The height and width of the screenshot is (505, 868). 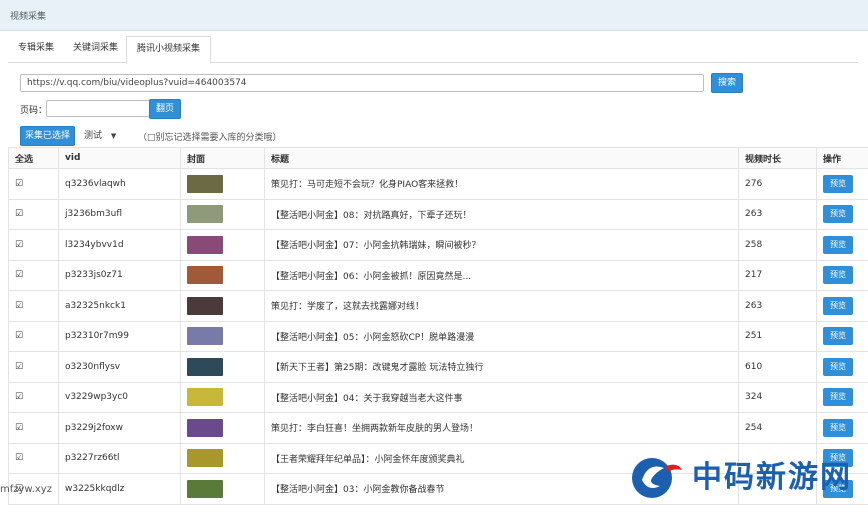 What do you see at coordinates (95, 48) in the screenshot?
I see `tab-keyword-collect: 关键词采集` at bounding box center [95, 48].